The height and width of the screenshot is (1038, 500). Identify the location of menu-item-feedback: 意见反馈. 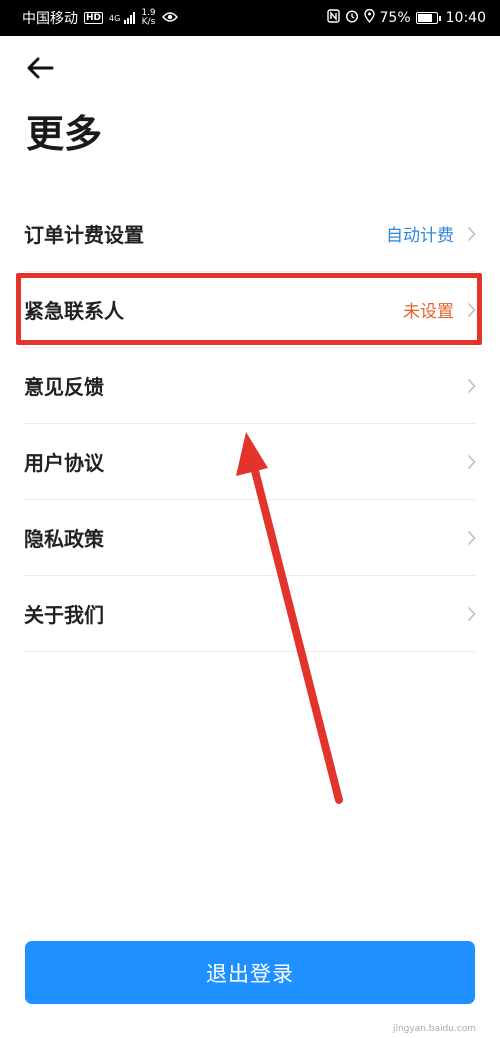
(250, 386).